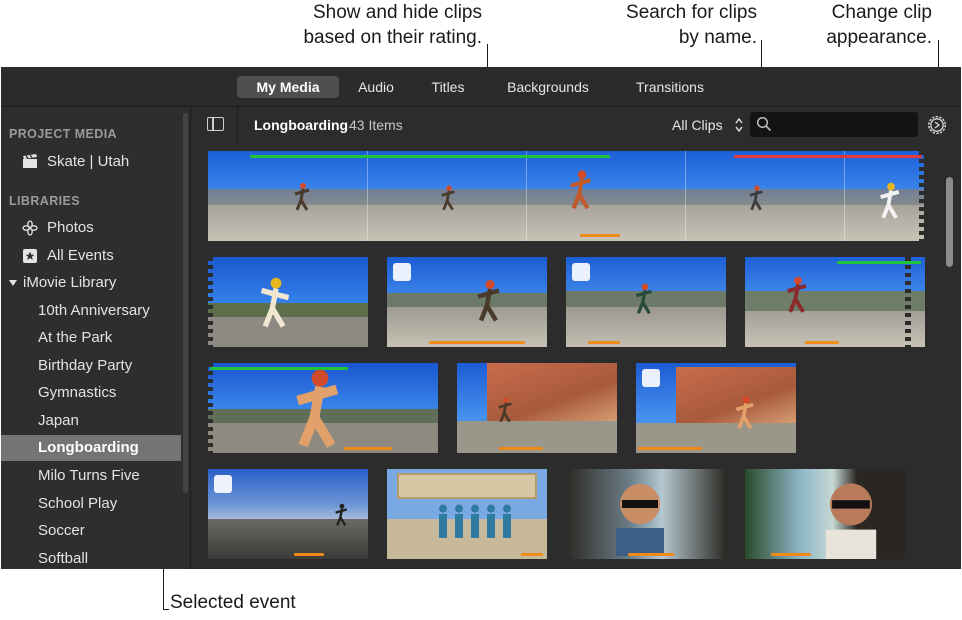 The image size is (962, 620). I want to click on sidebar-item-label: Japan, so click(58, 420).